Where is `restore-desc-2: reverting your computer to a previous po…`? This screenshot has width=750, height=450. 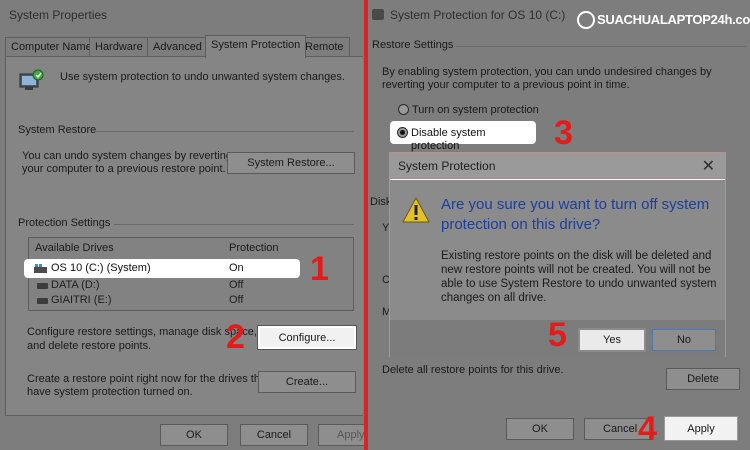
restore-desc-2: reverting your computer to a previous po… is located at coordinates (506, 85).